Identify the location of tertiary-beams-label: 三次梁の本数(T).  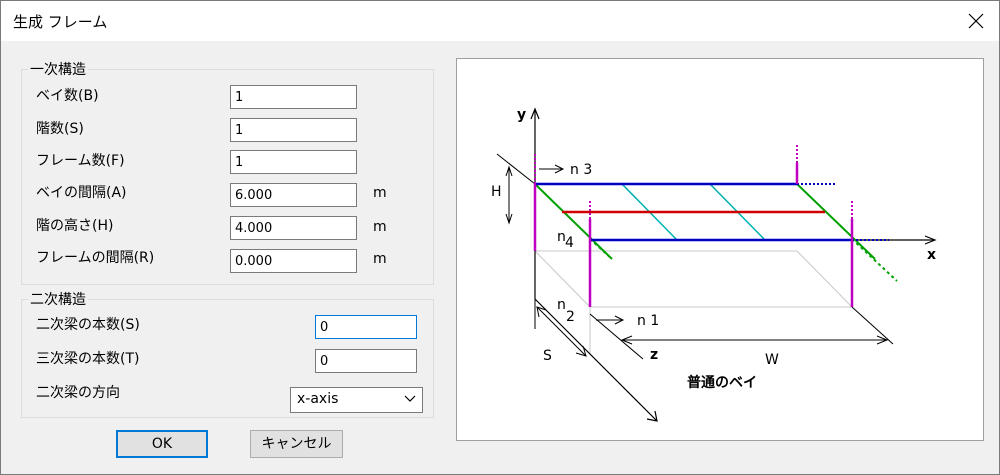
(88, 359).